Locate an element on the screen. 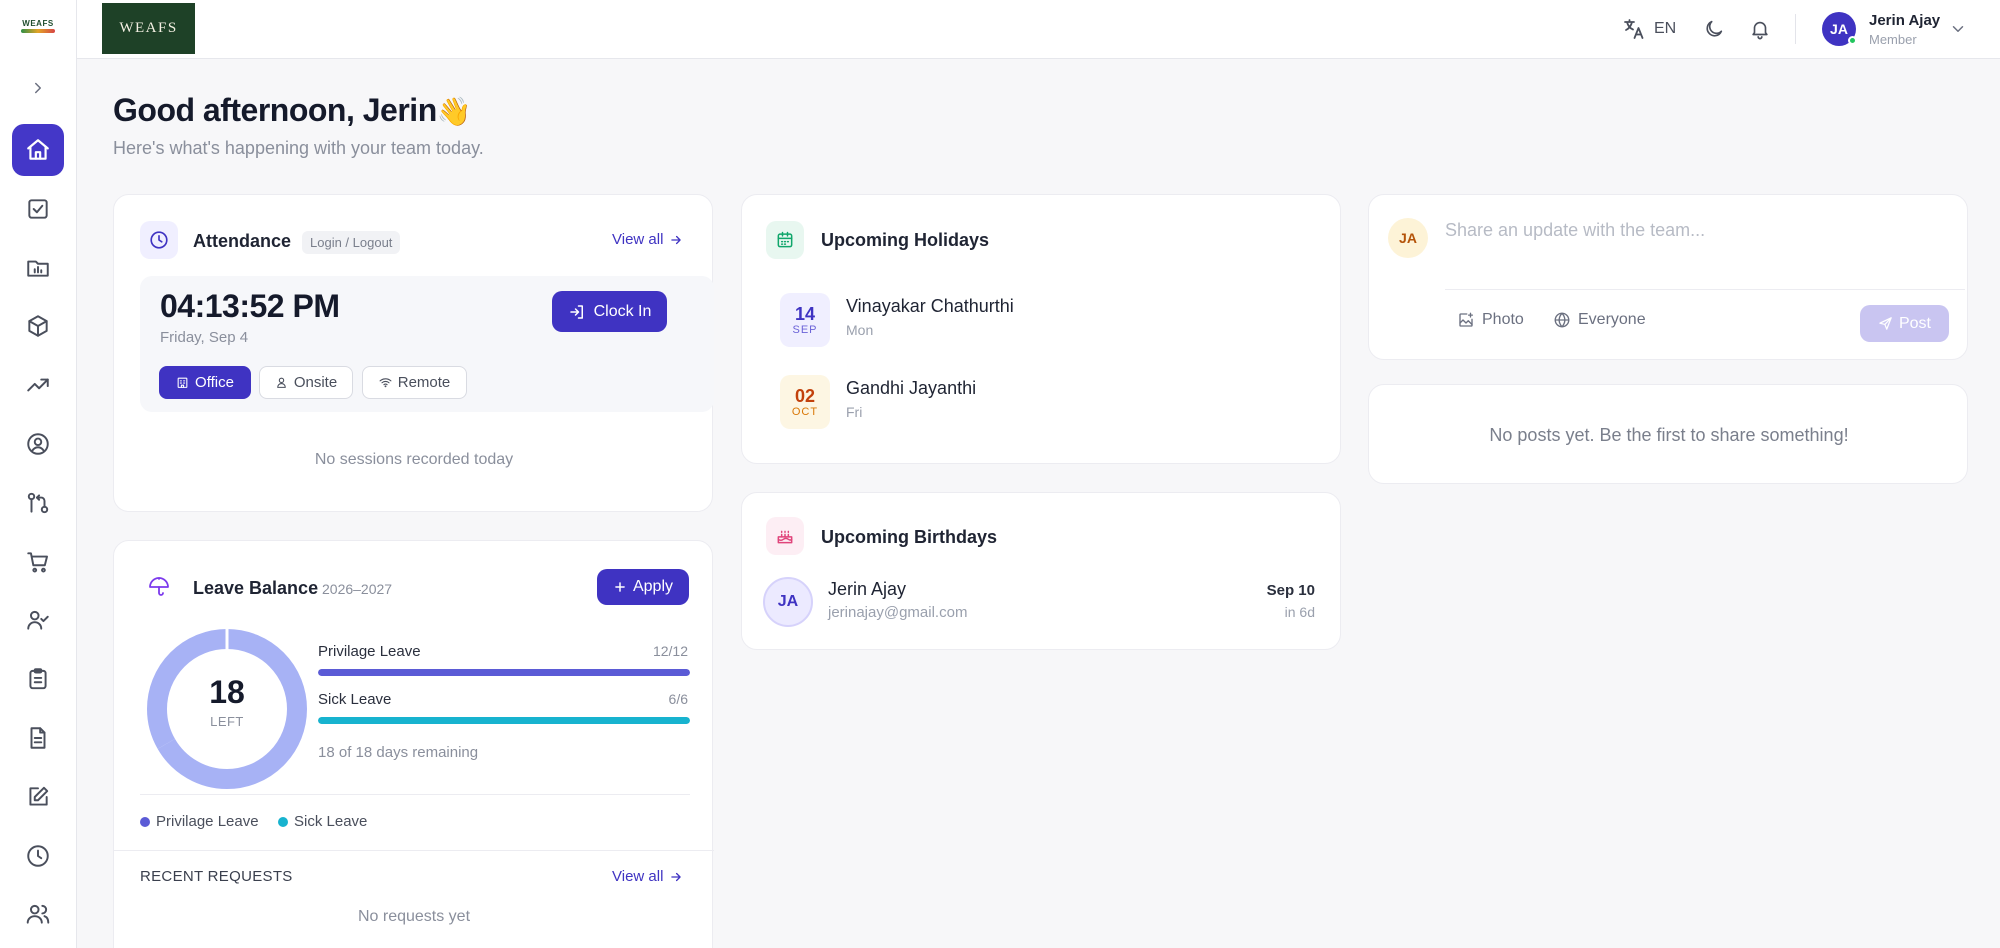 Image resolution: width=2000 pixels, height=948 pixels. birthdays-title: Upcoming Birthdays is located at coordinates (909, 537).